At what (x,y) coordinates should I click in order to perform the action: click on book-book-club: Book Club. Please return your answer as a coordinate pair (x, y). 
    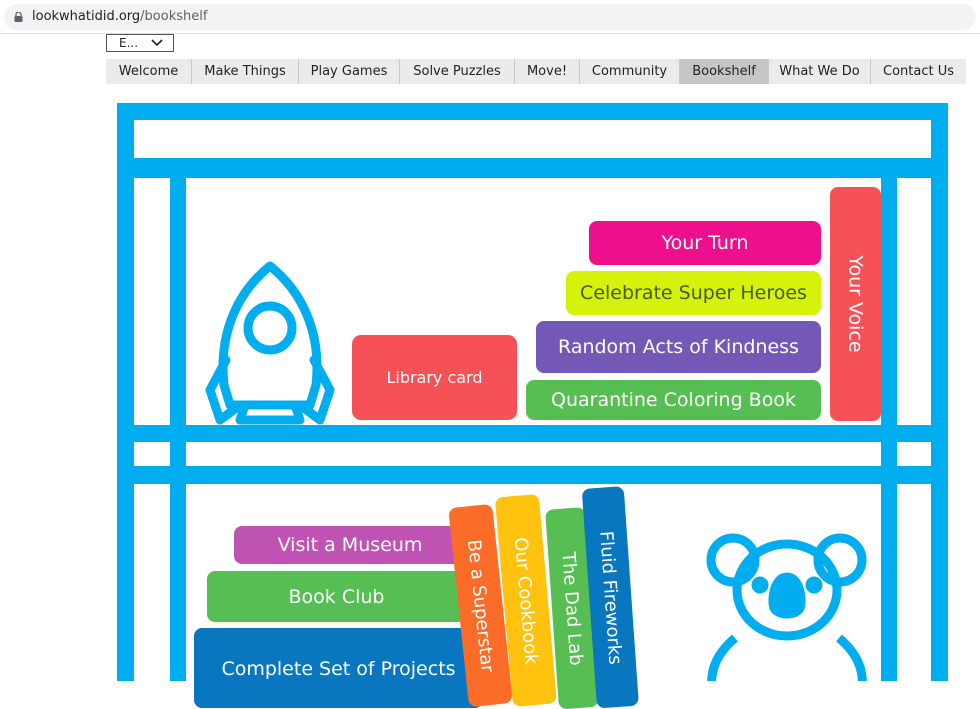
    Looking at the image, I should click on (336, 596).